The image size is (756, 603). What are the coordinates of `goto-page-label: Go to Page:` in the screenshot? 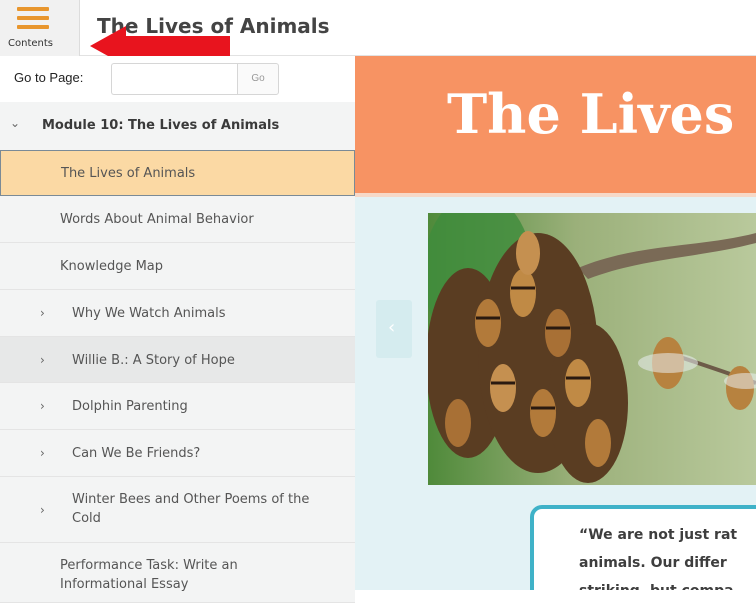 It's located at (49, 77).